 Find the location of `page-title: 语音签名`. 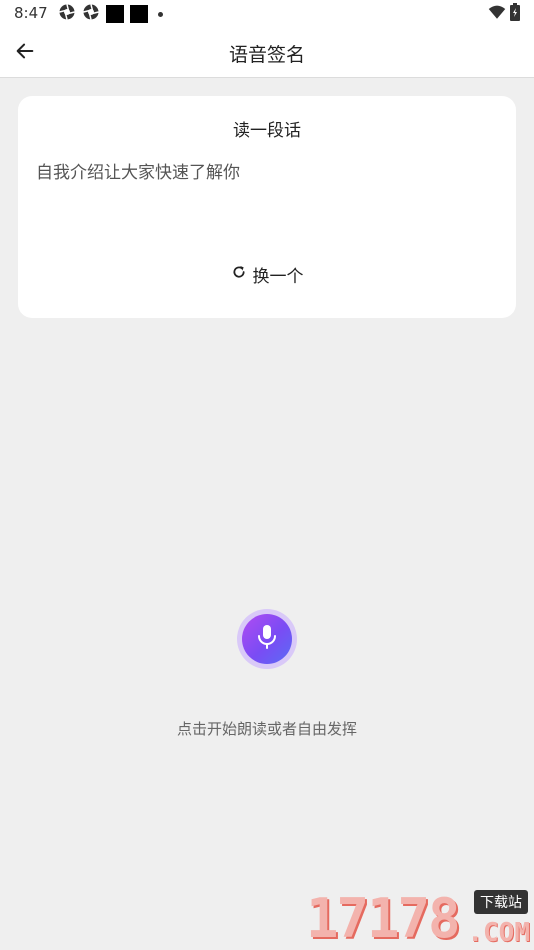

page-title: 语音签名 is located at coordinates (266, 55).